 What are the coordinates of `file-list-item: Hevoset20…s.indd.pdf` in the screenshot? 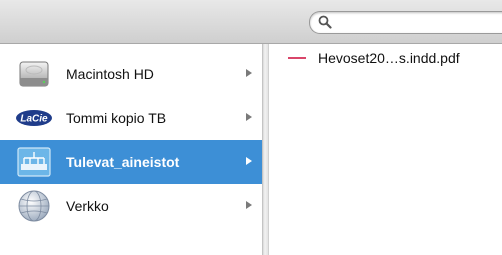 It's located at (374, 58).